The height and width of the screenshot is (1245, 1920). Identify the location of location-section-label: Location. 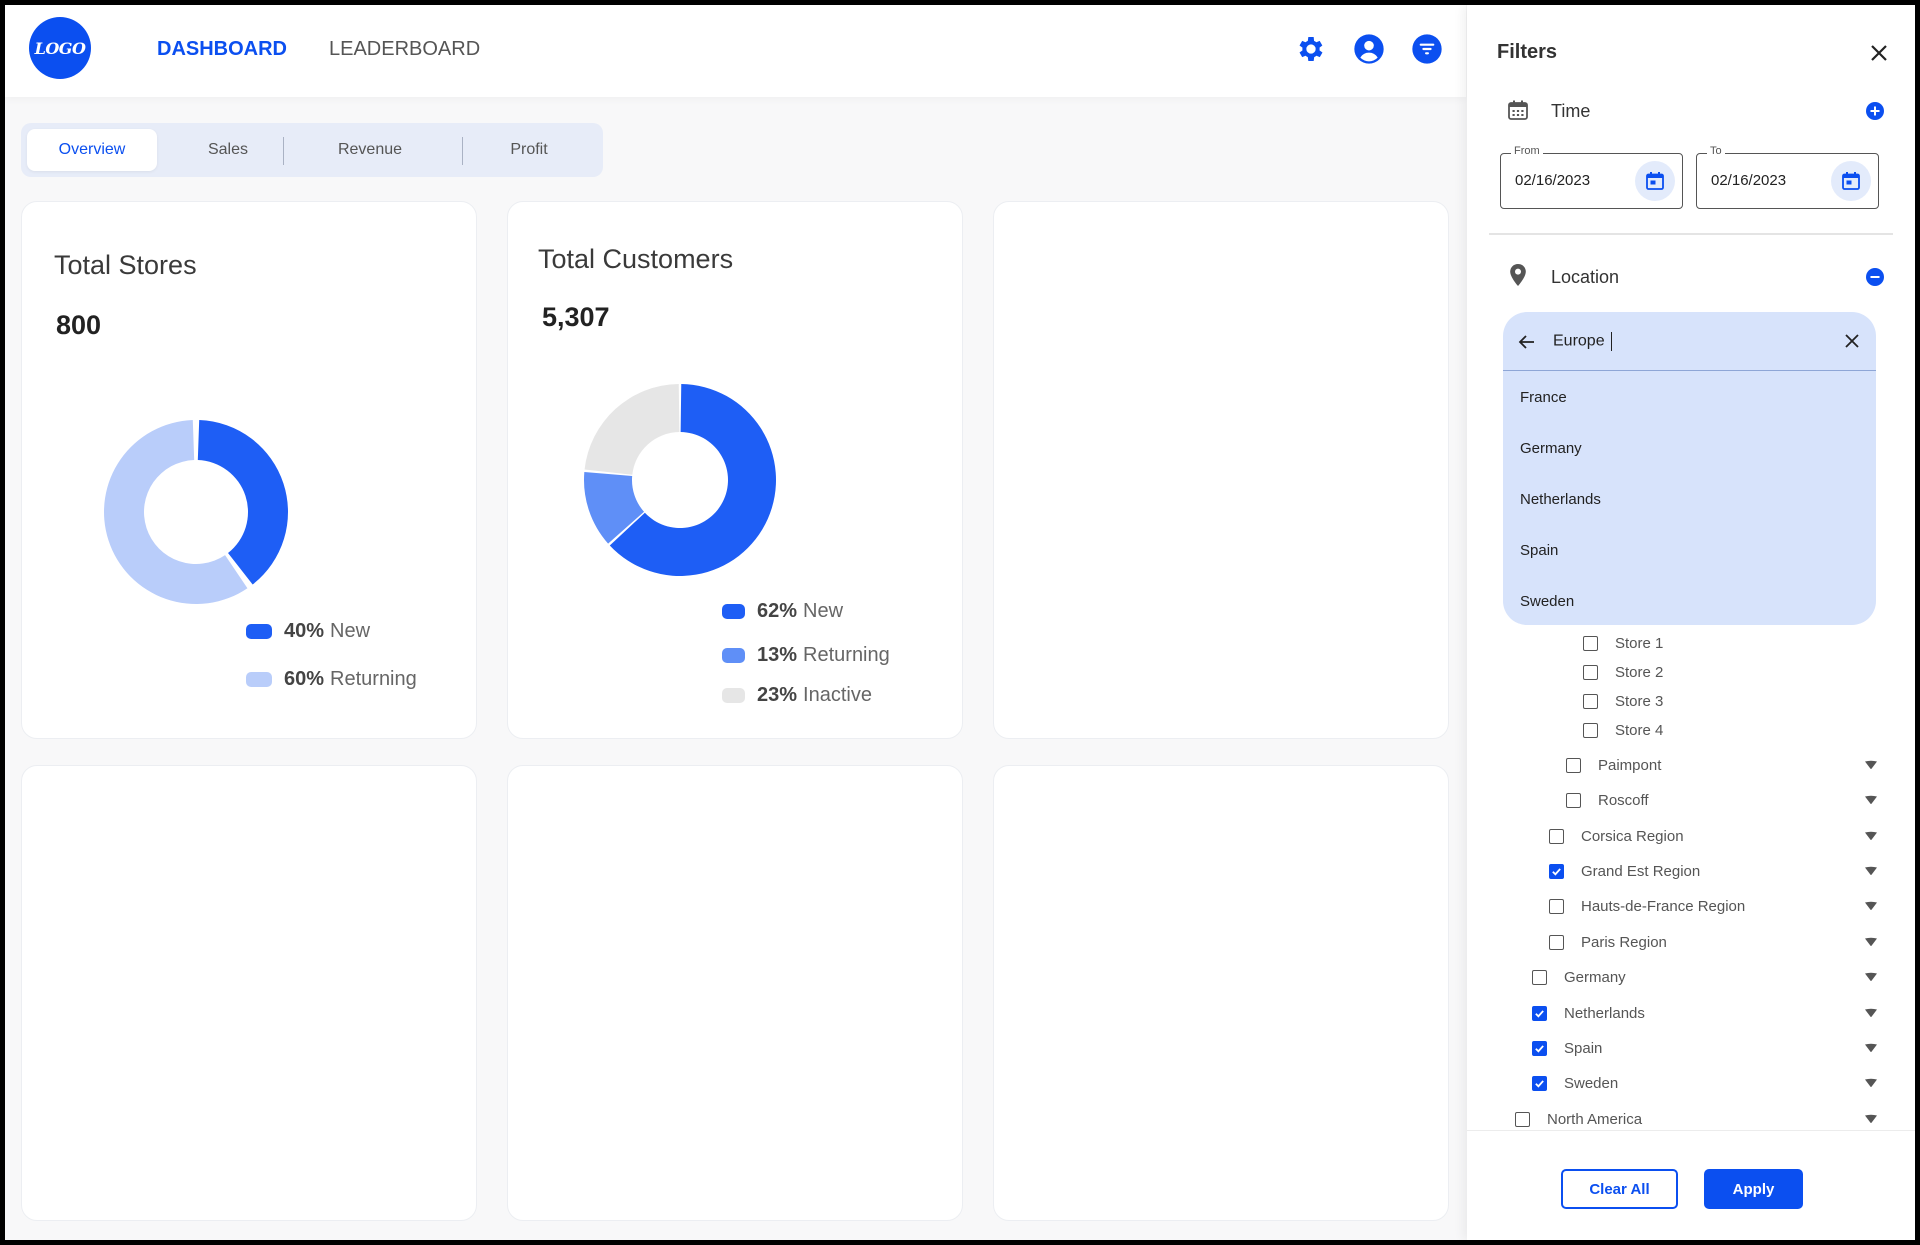
(1585, 277).